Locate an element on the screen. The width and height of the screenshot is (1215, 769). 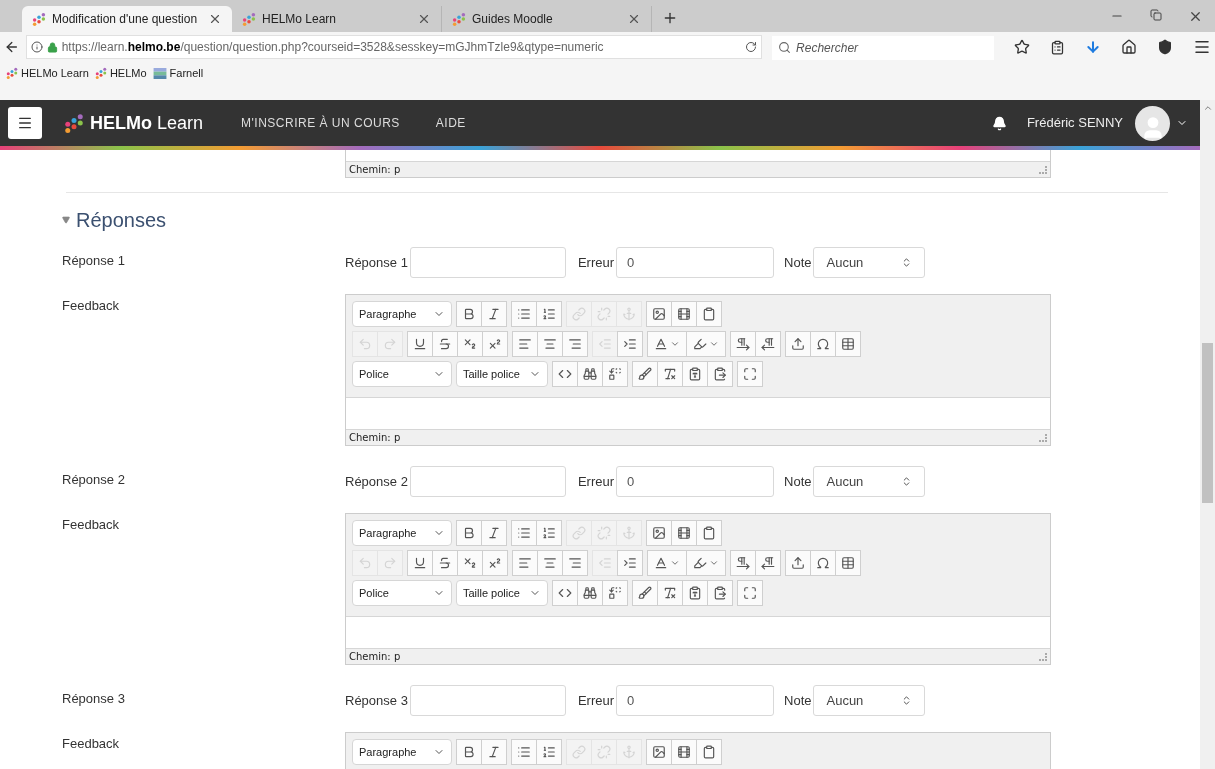
format-dropdown: Taille police is located at coordinates (502, 593).